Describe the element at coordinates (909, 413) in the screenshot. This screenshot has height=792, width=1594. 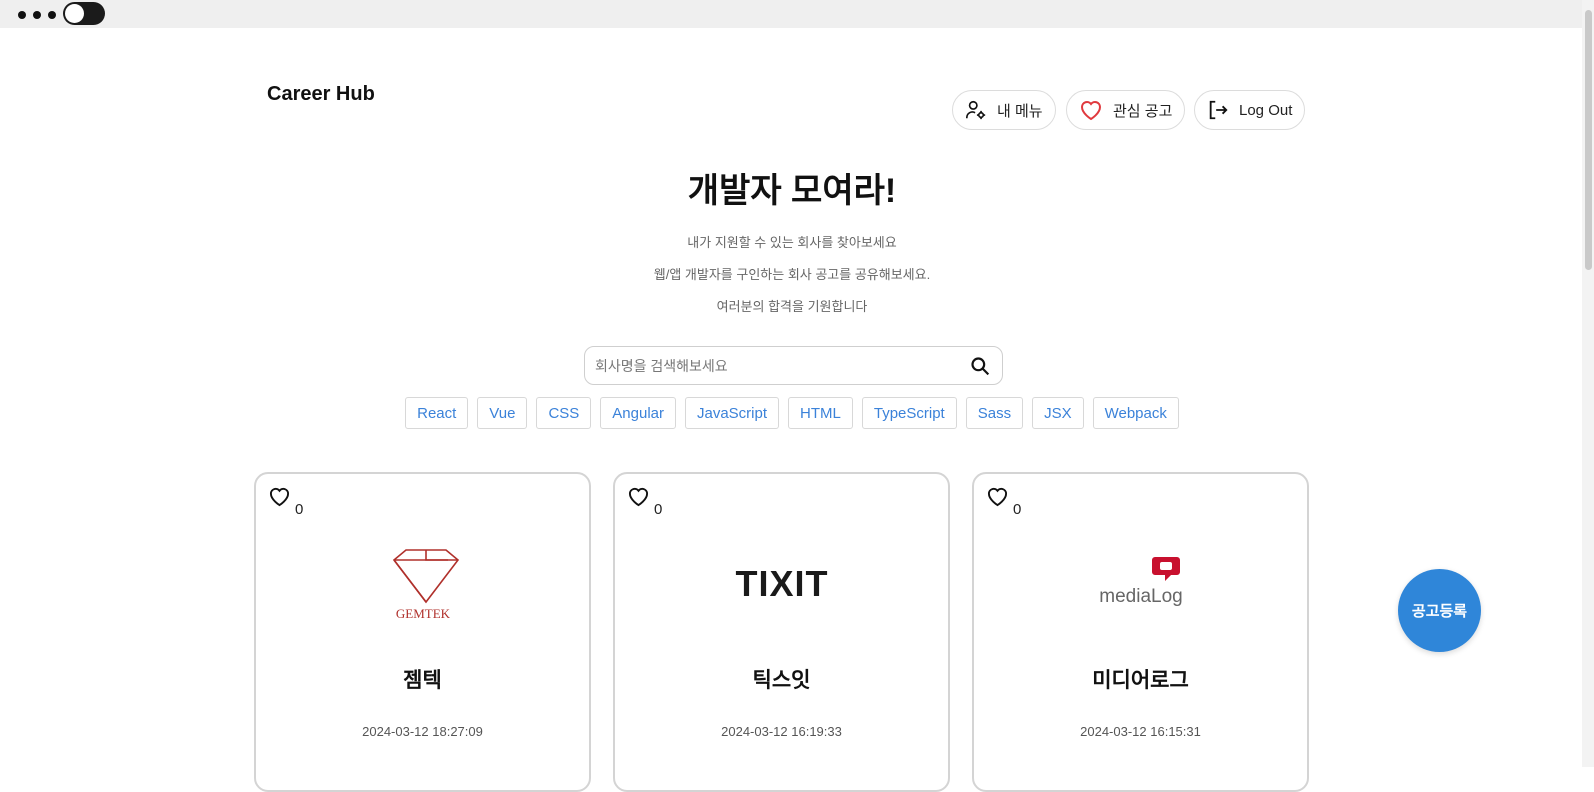
I see `tag-typescript: TypeScript` at that location.